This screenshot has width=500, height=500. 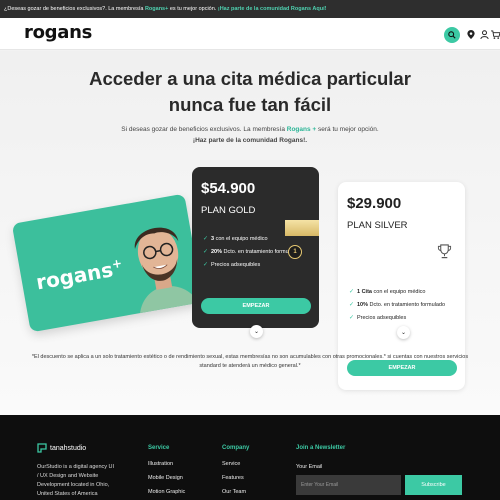 What do you see at coordinates (250, 104) in the screenshot?
I see `hero-title-line2: nunca fue tan fácil` at bounding box center [250, 104].